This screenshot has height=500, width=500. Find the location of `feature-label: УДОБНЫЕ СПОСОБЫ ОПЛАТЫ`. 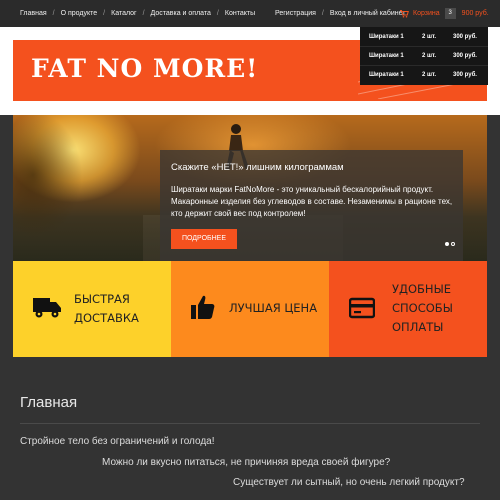

feature-label: УДОБНЫЕ СПОСОБЫ ОПЛАТЫ is located at coordinates (422, 308).